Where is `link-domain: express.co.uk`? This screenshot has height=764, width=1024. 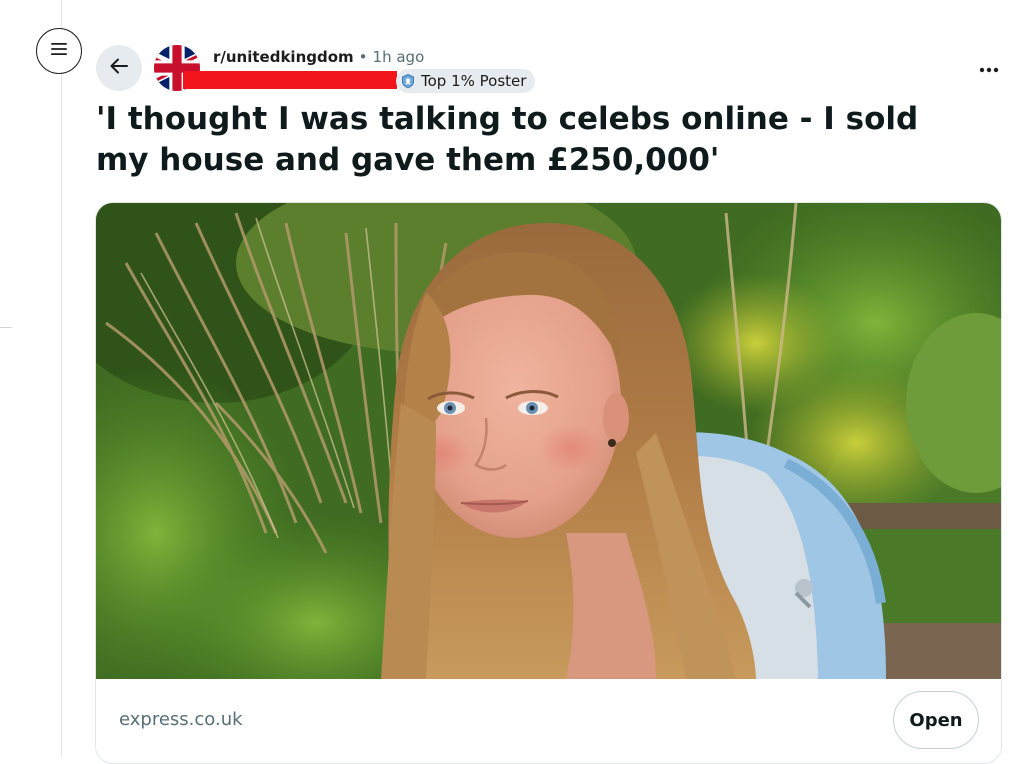 link-domain: express.co.uk is located at coordinates (181, 719).